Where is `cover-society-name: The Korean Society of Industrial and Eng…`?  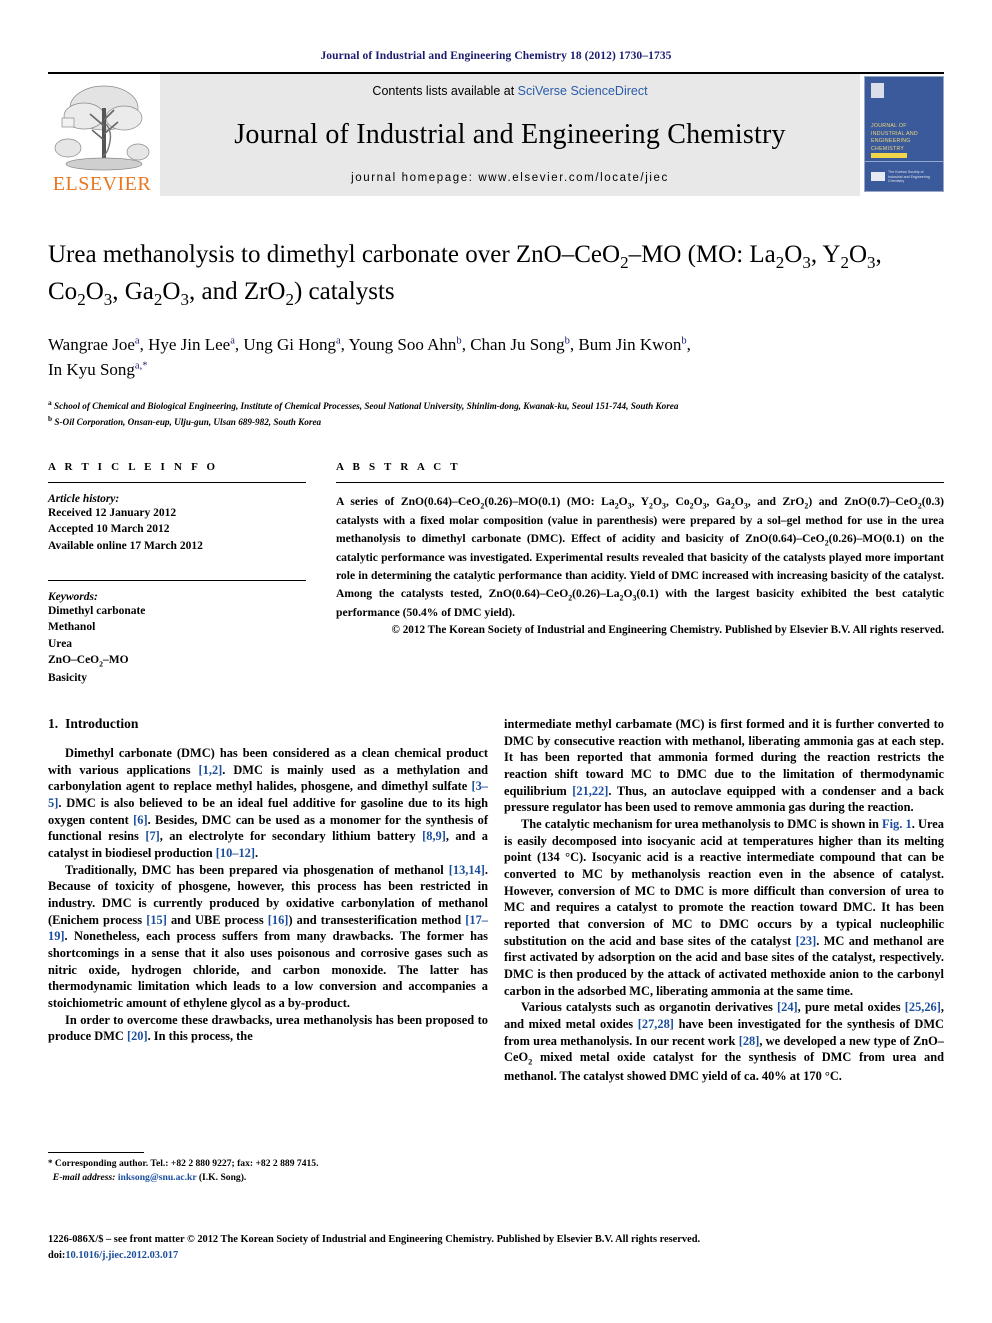
cover-society-name: The Korean Society of Industrial and Eng… is located at coordinates (909, 176).